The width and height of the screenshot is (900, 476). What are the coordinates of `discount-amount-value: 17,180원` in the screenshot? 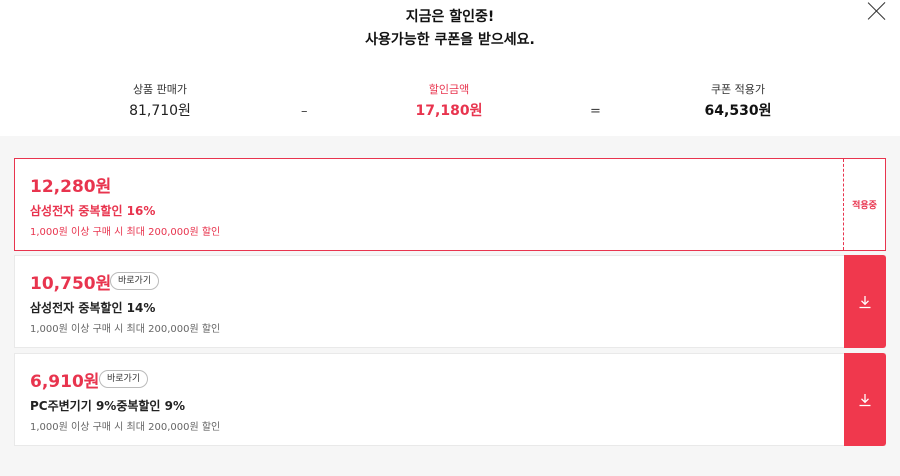 It's located at (449, 111).